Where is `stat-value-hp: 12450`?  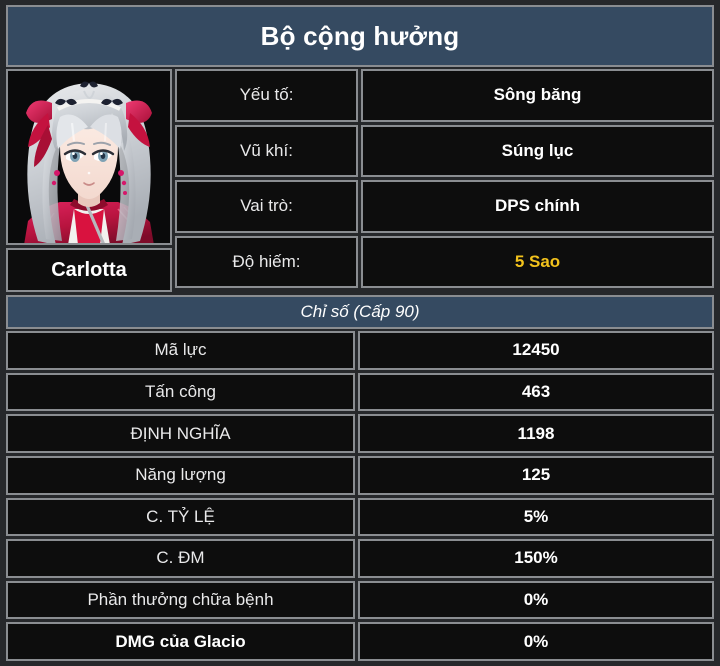
stat-value-hp: 12450 is located at coordinates (536, 350).